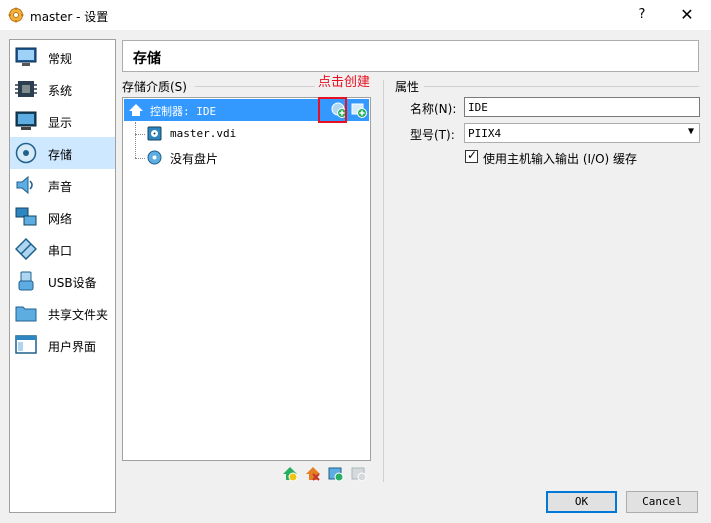  What do you see at coordinates (332, 110) in the screenshot?
I see `annotation-highlight-box` at bounding box center [332, 110].